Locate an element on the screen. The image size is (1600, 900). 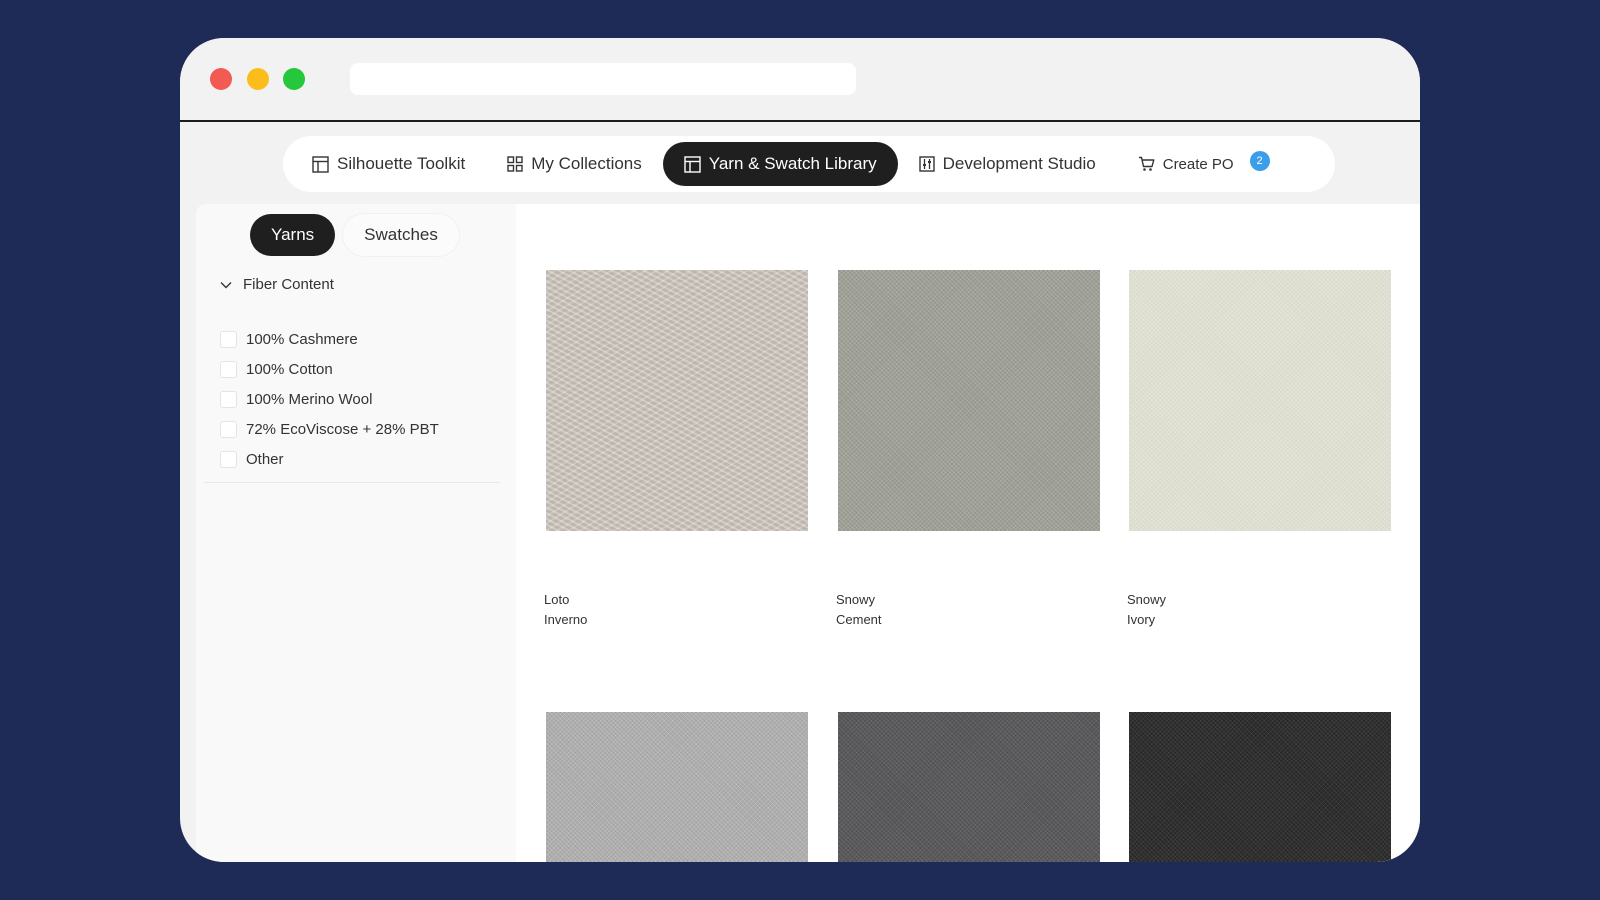
nav-label: Silhouette Toolkit is located at coordinates (401, 163).